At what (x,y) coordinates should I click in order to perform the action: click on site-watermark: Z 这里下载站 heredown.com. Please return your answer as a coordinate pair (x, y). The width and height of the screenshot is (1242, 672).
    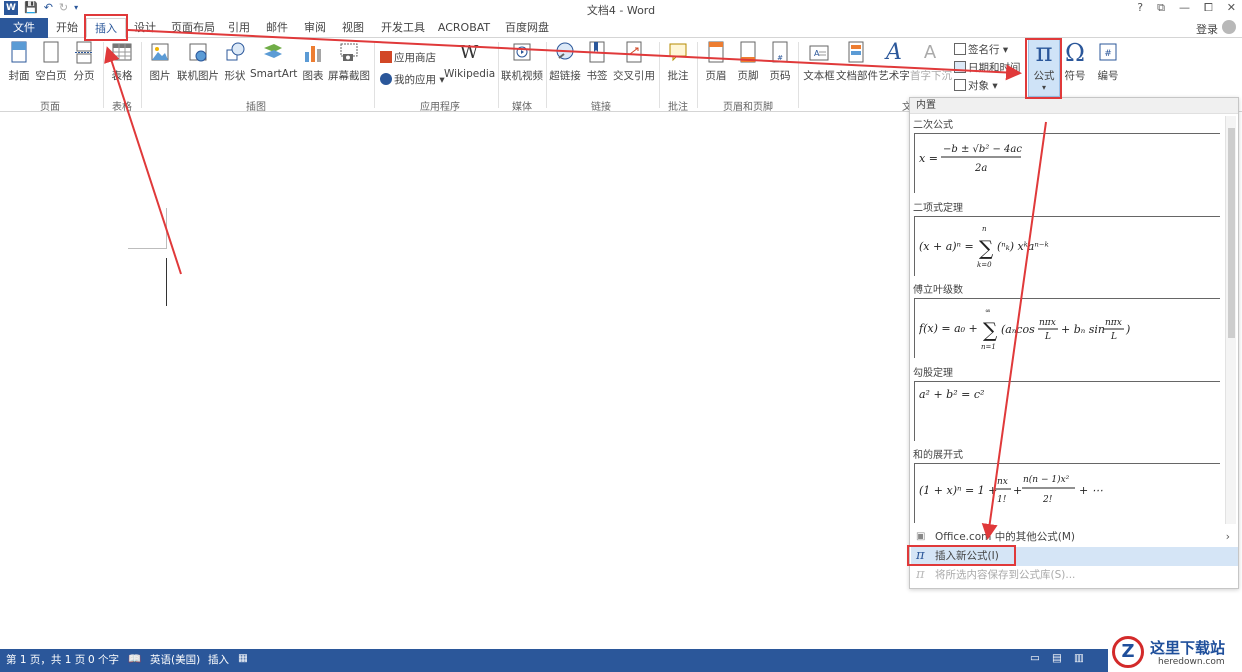
    Looking at the image, I should click on (1175, 653).